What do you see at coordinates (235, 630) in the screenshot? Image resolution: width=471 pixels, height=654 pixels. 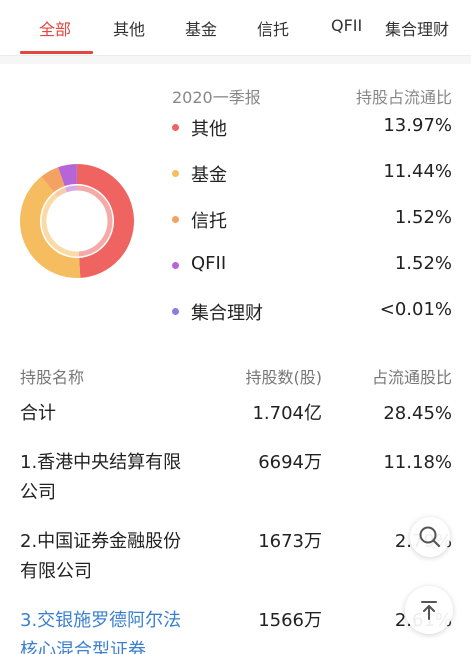 I see `table-row: 3.交银施罗德阿尔法核心混合型证券 1566万 2.61%` at bounding box center [235, 630].